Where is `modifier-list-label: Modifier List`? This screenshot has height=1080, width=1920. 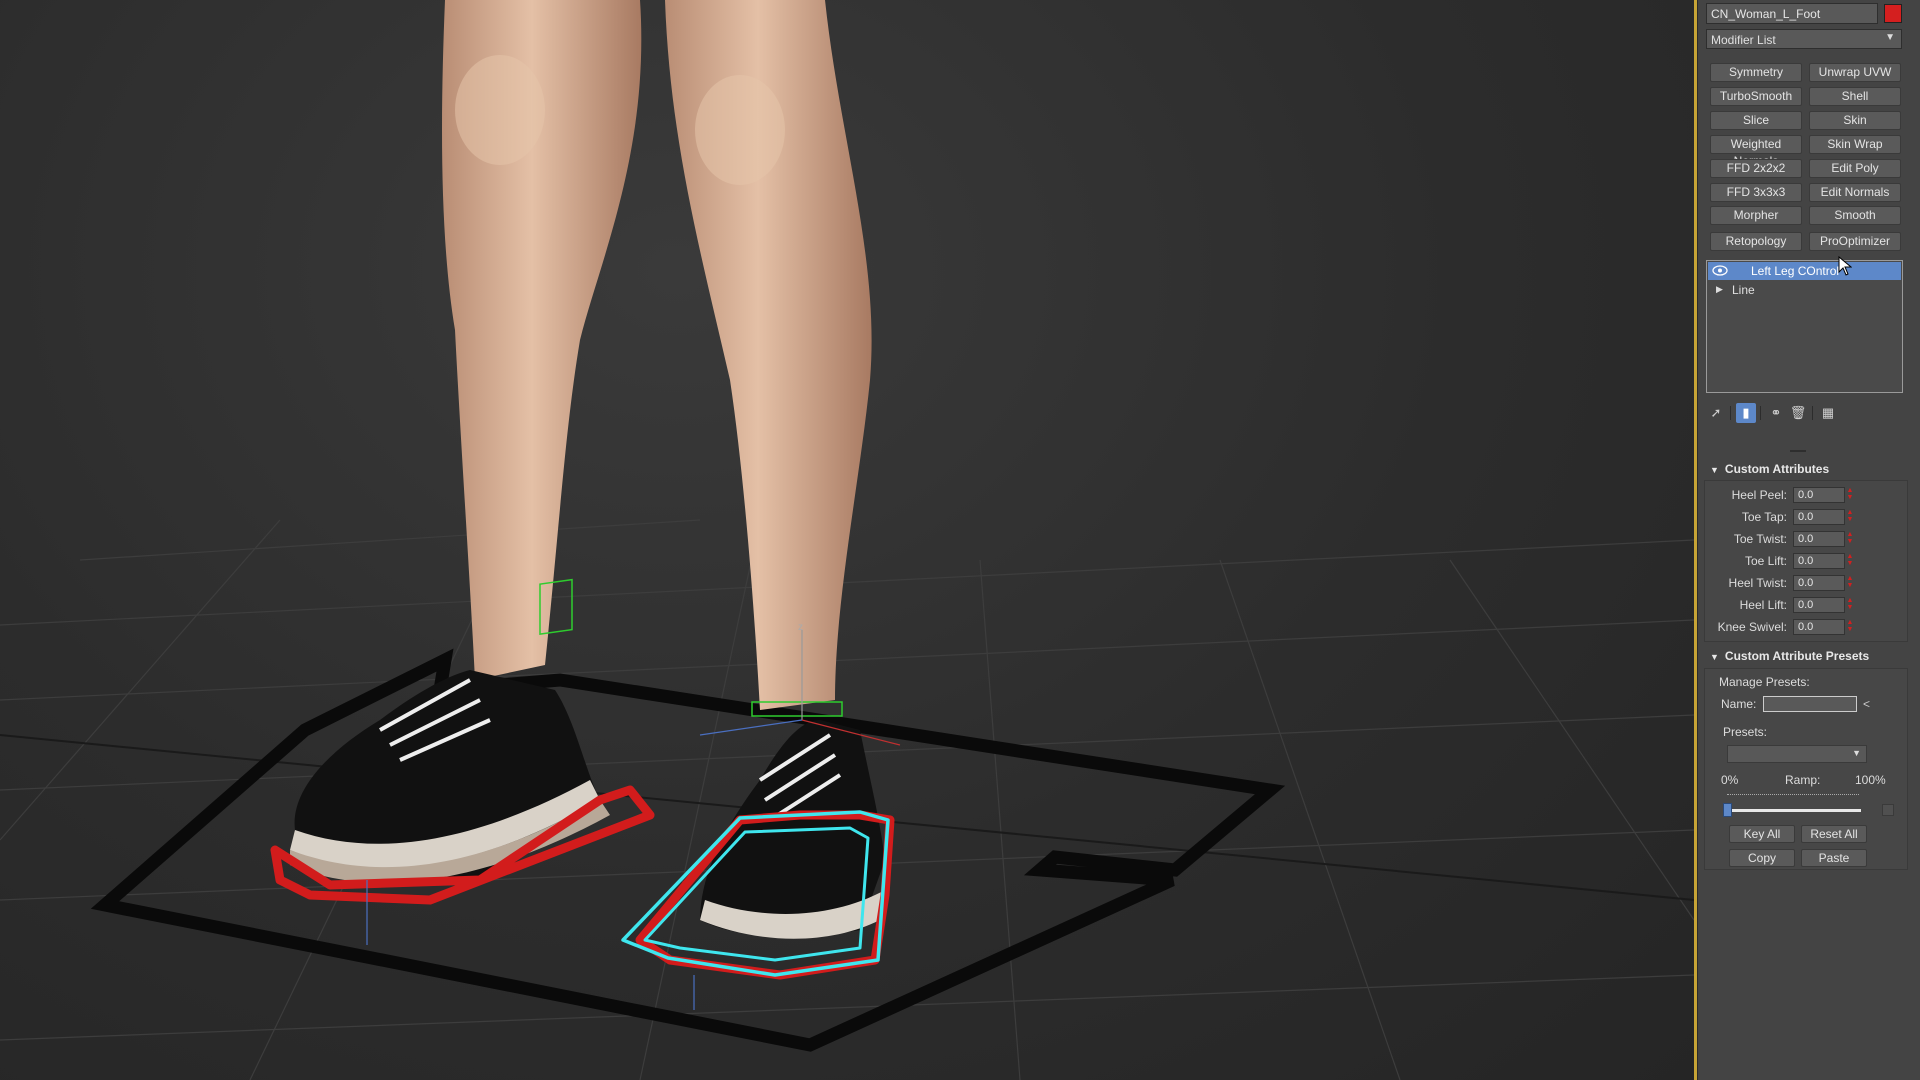
modifier-list-label: Modifier List is located at coordinates (1743, 40).